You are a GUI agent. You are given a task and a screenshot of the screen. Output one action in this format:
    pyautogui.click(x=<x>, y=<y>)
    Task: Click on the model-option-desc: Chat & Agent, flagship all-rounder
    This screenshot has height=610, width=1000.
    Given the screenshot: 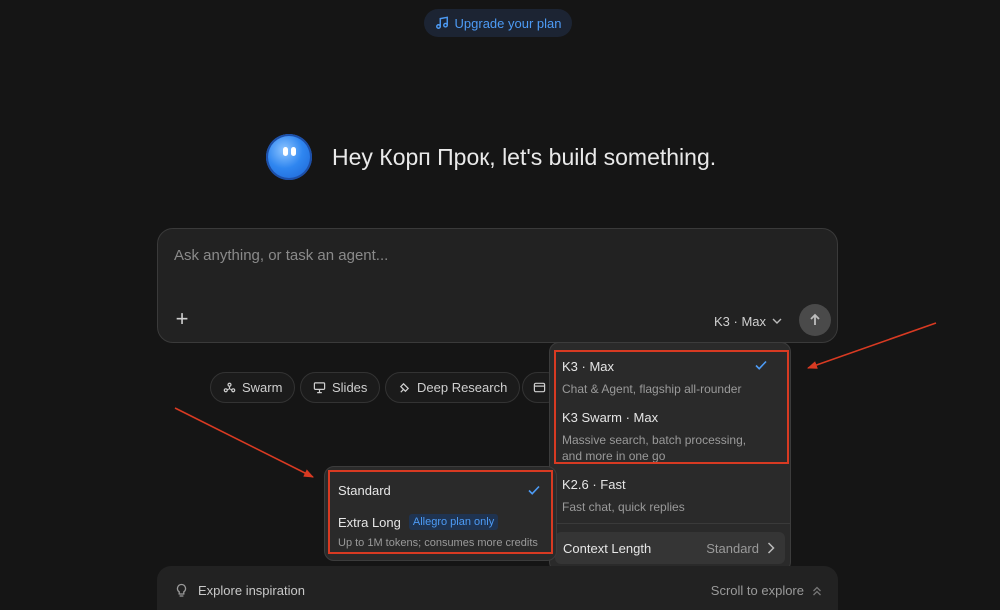 What is the action you would take?
    pyautogui.click(x=652, y=389)
    